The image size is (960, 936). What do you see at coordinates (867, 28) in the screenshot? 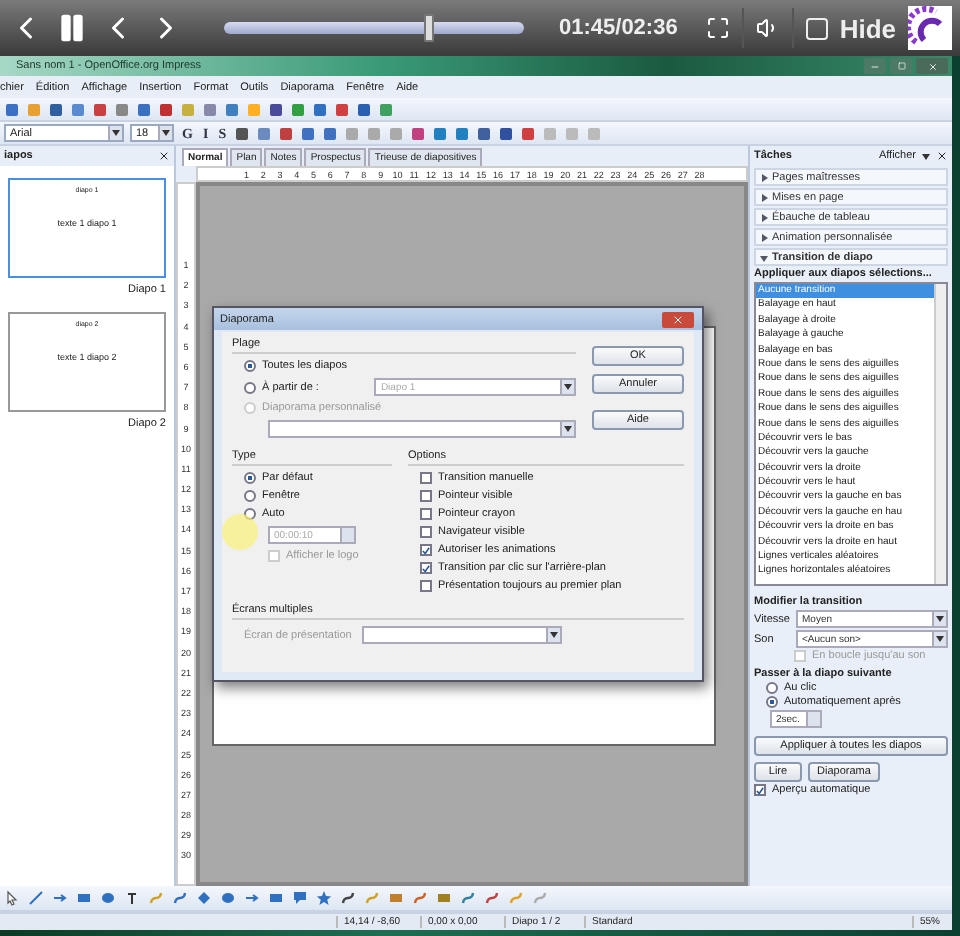
I see `checkbox-label: Hide` at bounding box center [867, 28].